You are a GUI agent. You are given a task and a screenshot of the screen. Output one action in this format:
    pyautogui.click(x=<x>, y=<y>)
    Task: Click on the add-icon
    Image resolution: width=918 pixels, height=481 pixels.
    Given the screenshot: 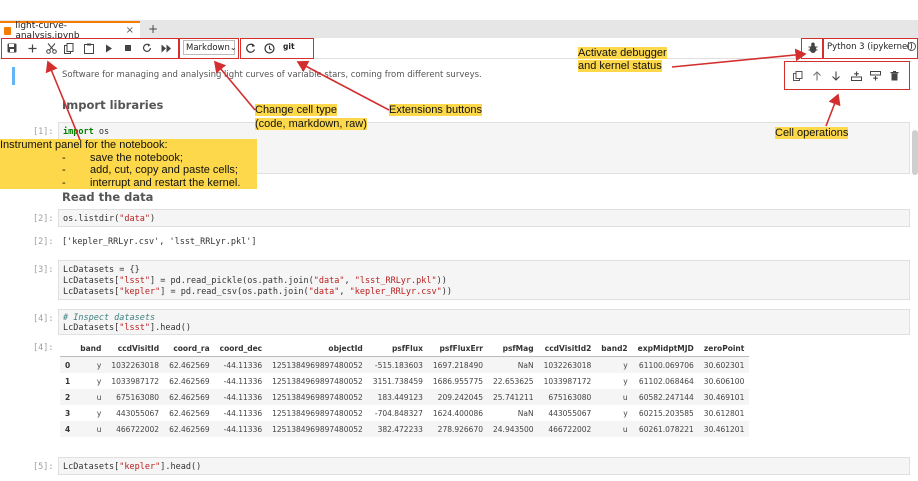 What is the action you would take?
    pyautogui.click(x=32, y=48)
    